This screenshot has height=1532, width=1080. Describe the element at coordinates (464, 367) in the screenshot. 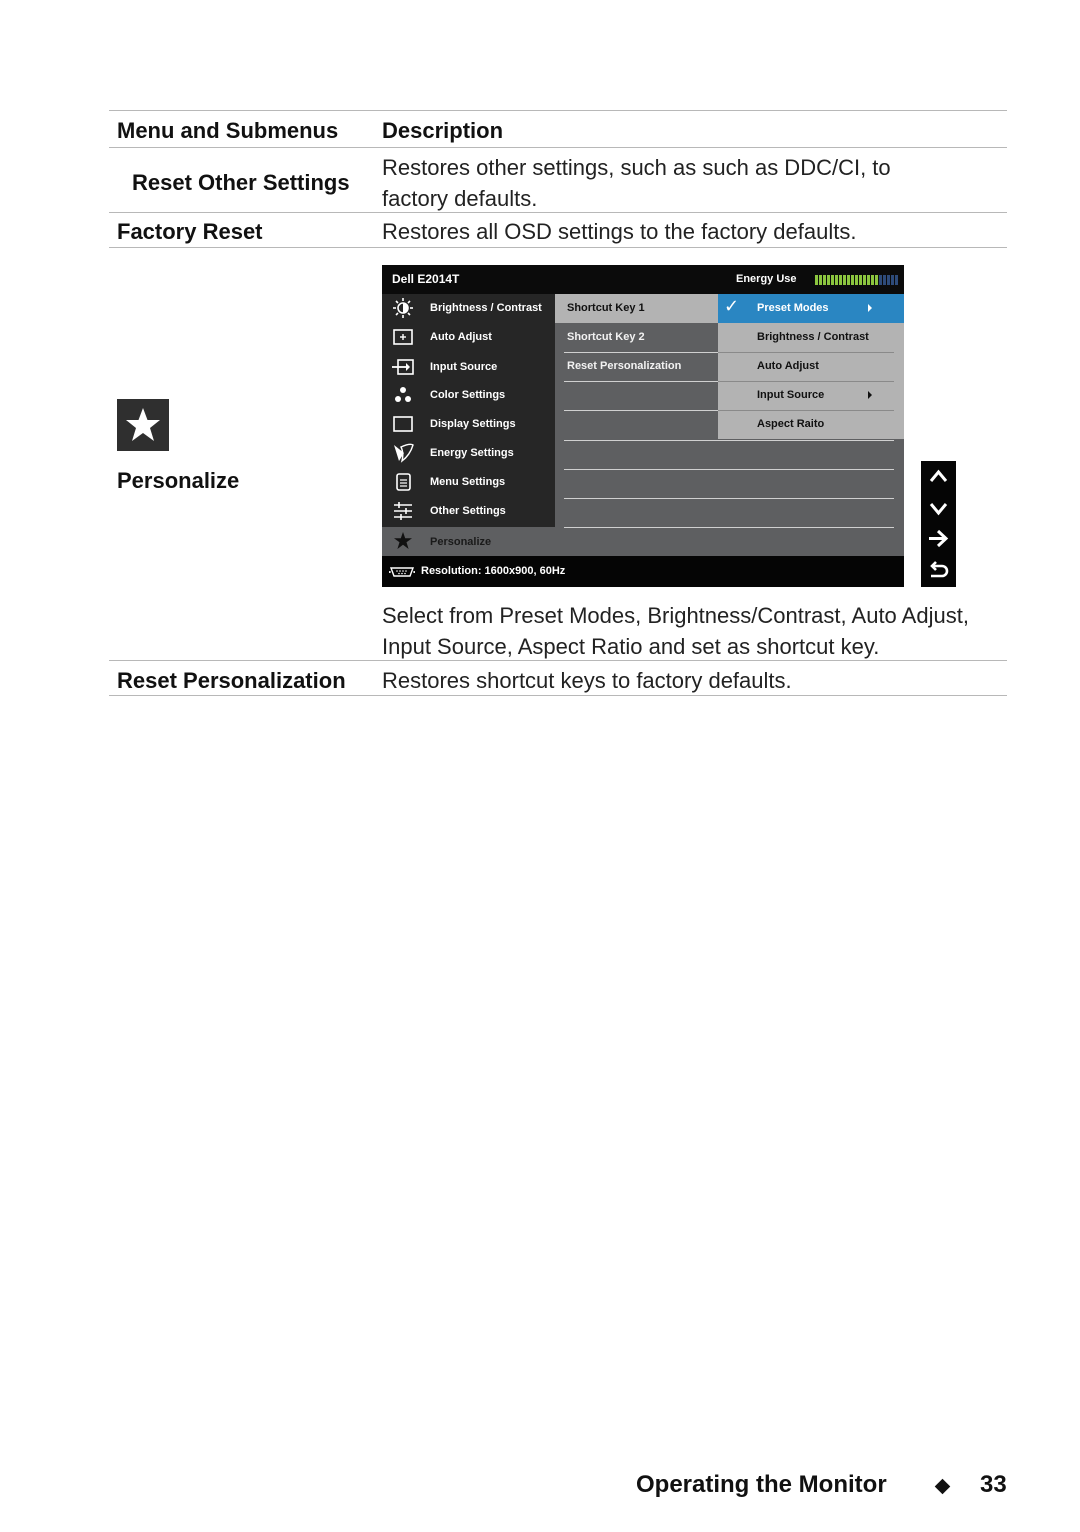

I see `osd-menu-item-label: Input Source` at that location.